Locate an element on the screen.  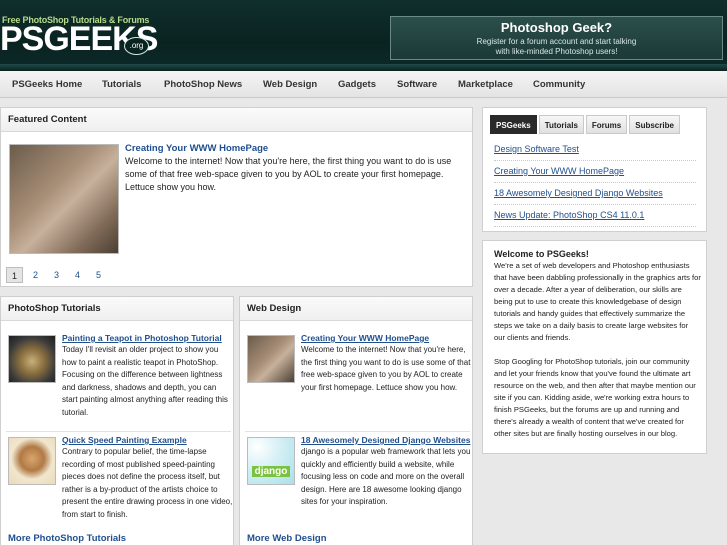
page-button-1: 1 is located at coordinates (14, 275).